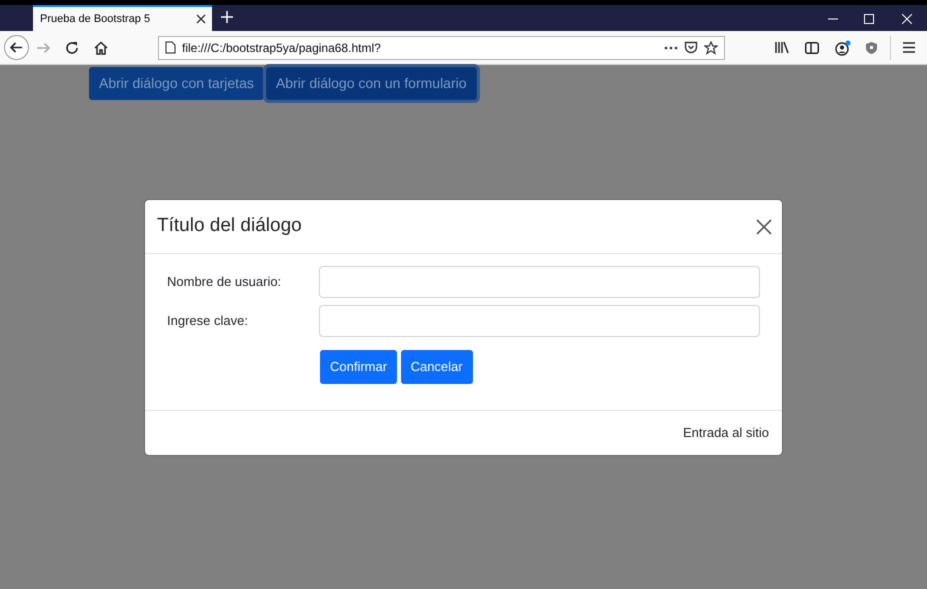 This screenshot has width=927, height=589. Describe the element at coordinates (359, 367) in the screenshot. I see `confirm-button: Confirmar` at that location.